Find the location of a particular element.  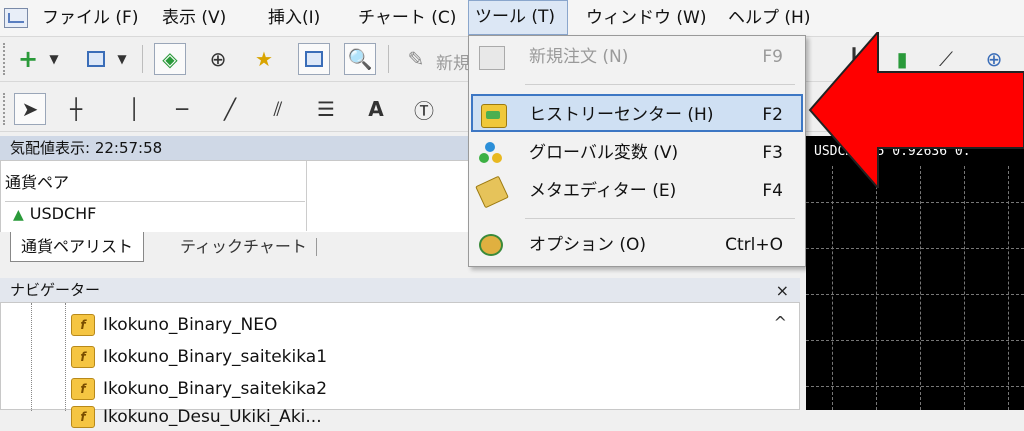

arrow-left-icon is located at coordinates (916, 110).